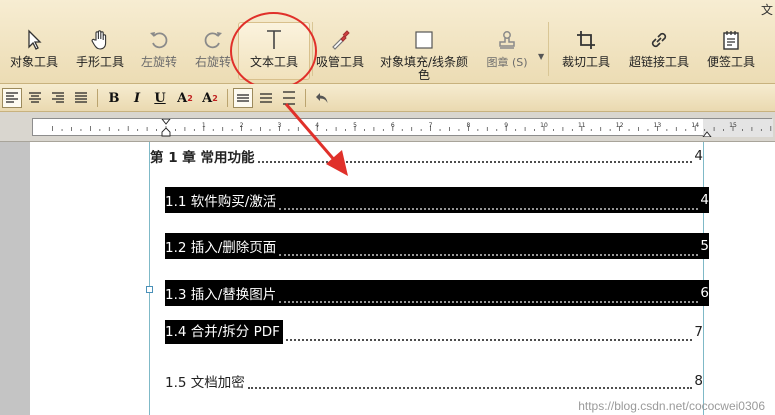 The width and height of the screenshot is (775, 415). I want to click on subscript-button: A2, so click(210, 98).